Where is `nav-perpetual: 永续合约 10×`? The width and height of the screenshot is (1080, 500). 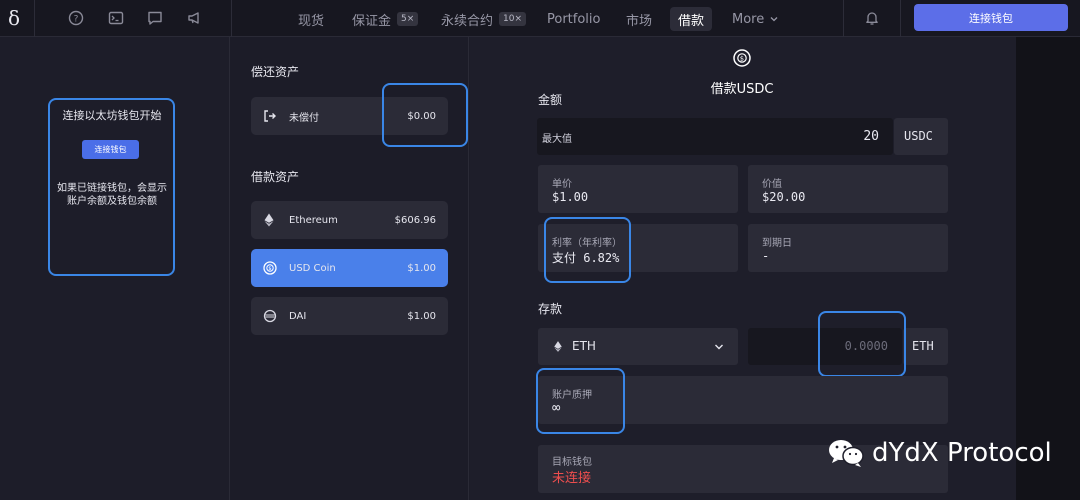
nav-perpetual: 永续合约 10× is located at coordinates (483, 19).